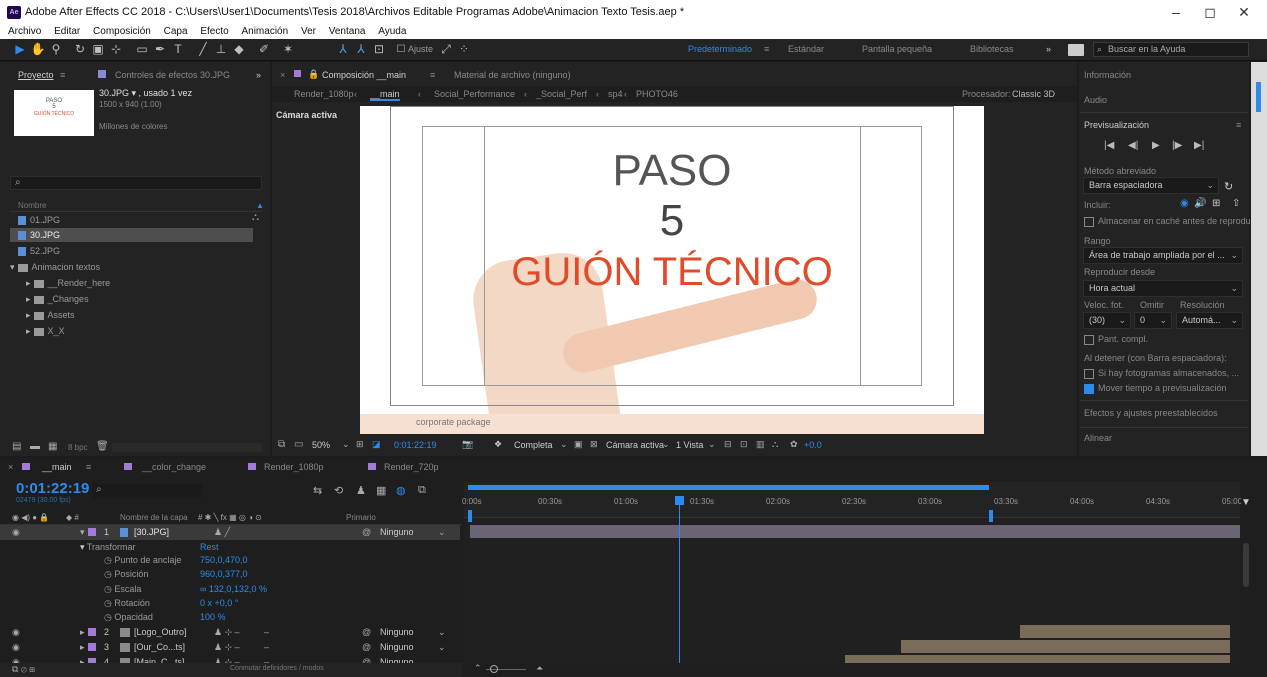 The width and height of the screenshot is (1267, 677). What do you see at coordinates (324, 94) in the screenshot?
I see `breadcrumb-item: Render_1080p` at bounding box center [324, 94].